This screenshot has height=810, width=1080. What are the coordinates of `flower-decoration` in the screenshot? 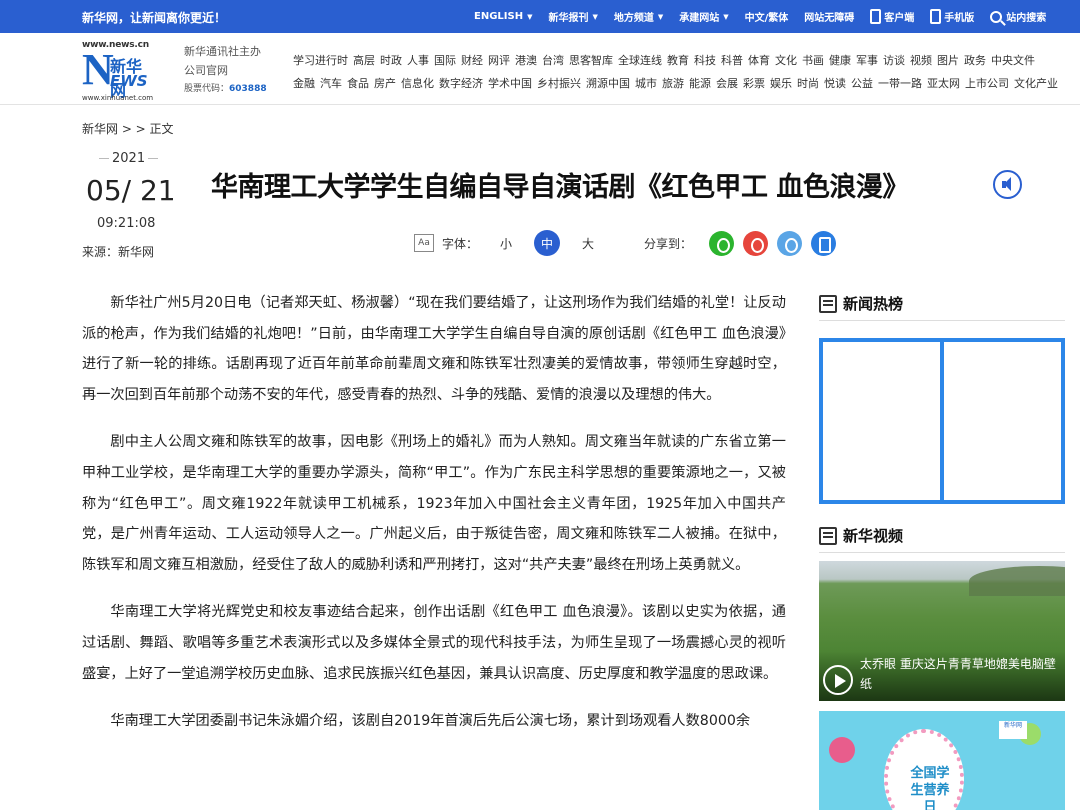 It's located at (842, 750).